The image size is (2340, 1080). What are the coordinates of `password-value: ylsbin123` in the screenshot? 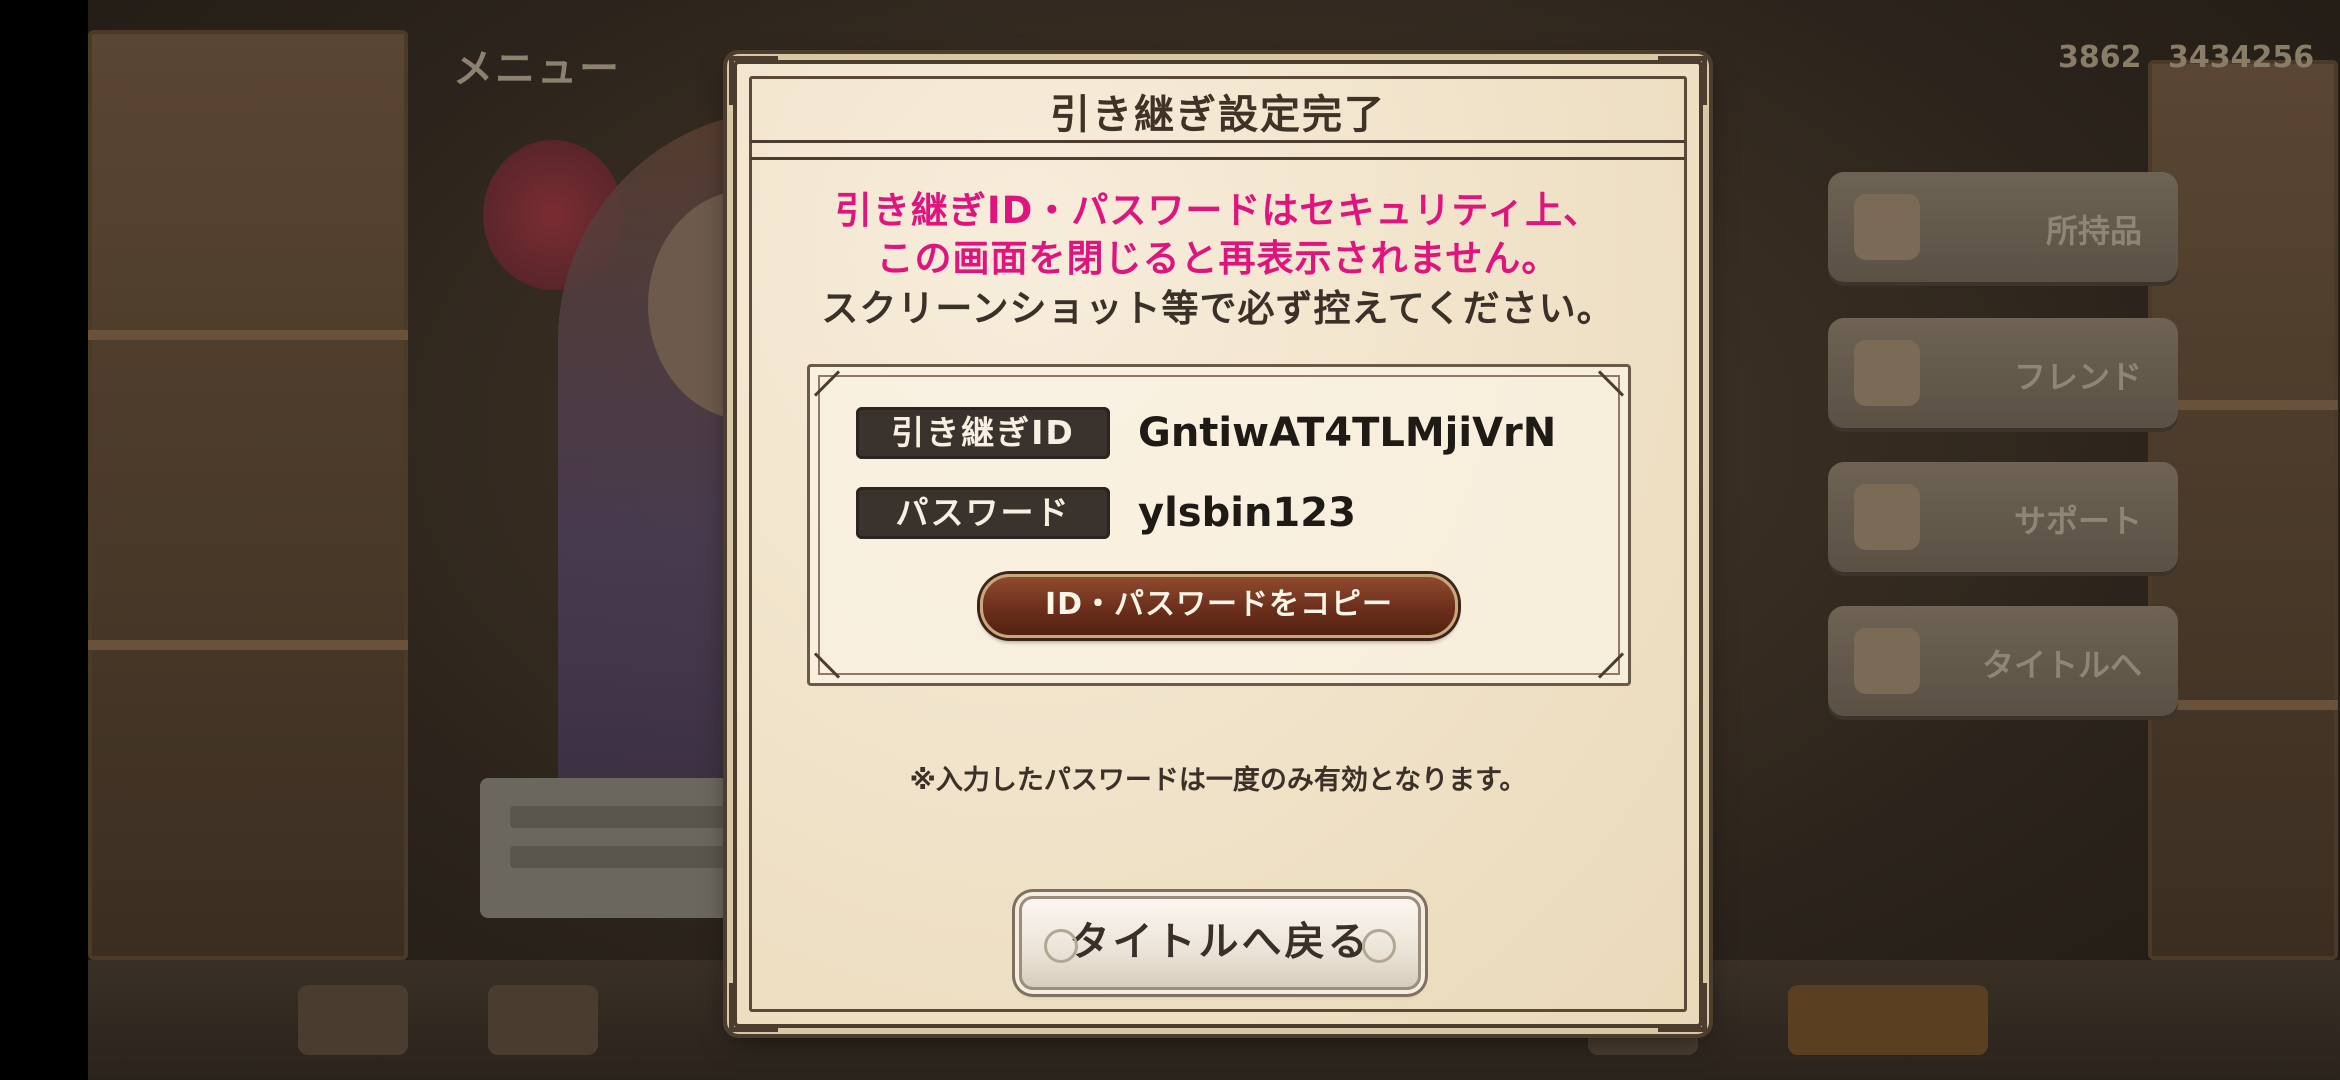 It's located at (1247, 513).